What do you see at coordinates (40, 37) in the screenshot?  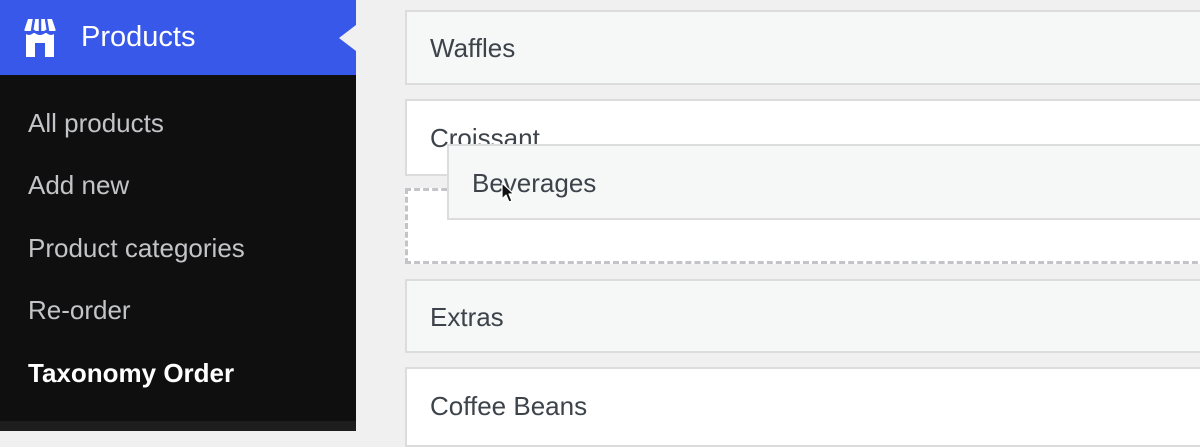 I see `store-icon` at bounding box center [40, 37].